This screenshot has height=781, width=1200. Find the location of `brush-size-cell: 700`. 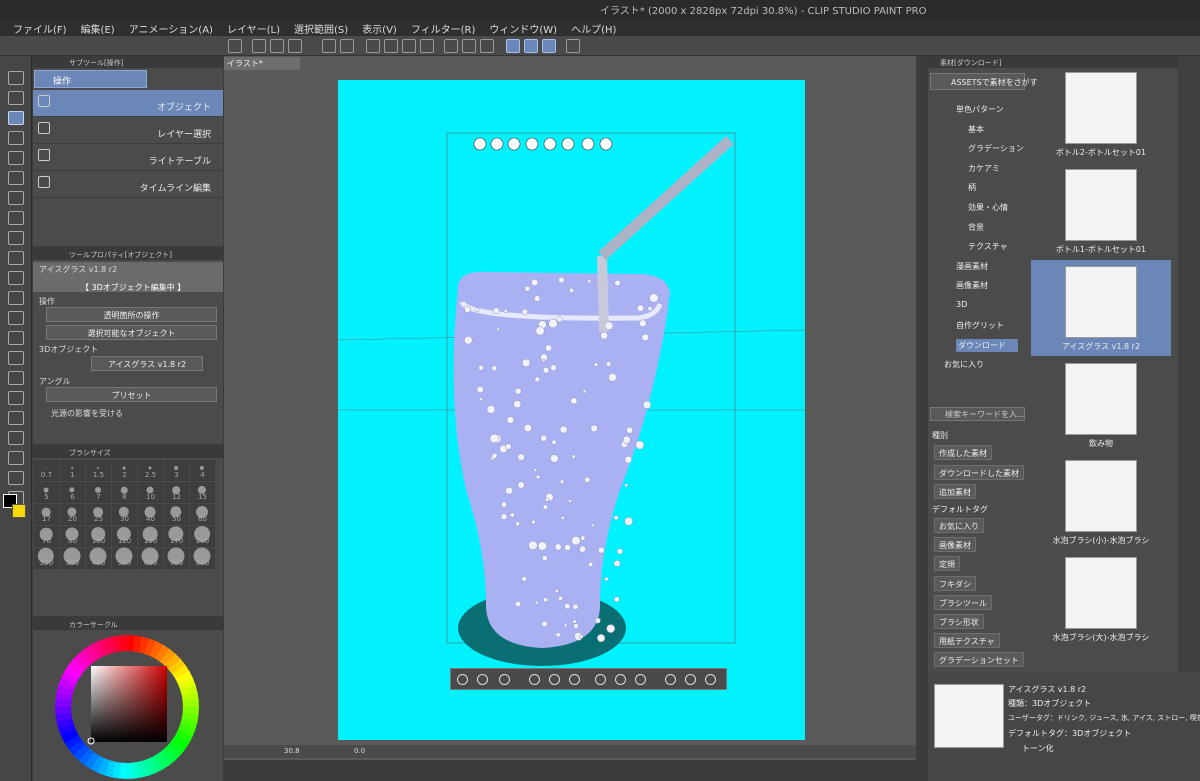

brush-size-cell: 700 is located at coordinates (176, 558).